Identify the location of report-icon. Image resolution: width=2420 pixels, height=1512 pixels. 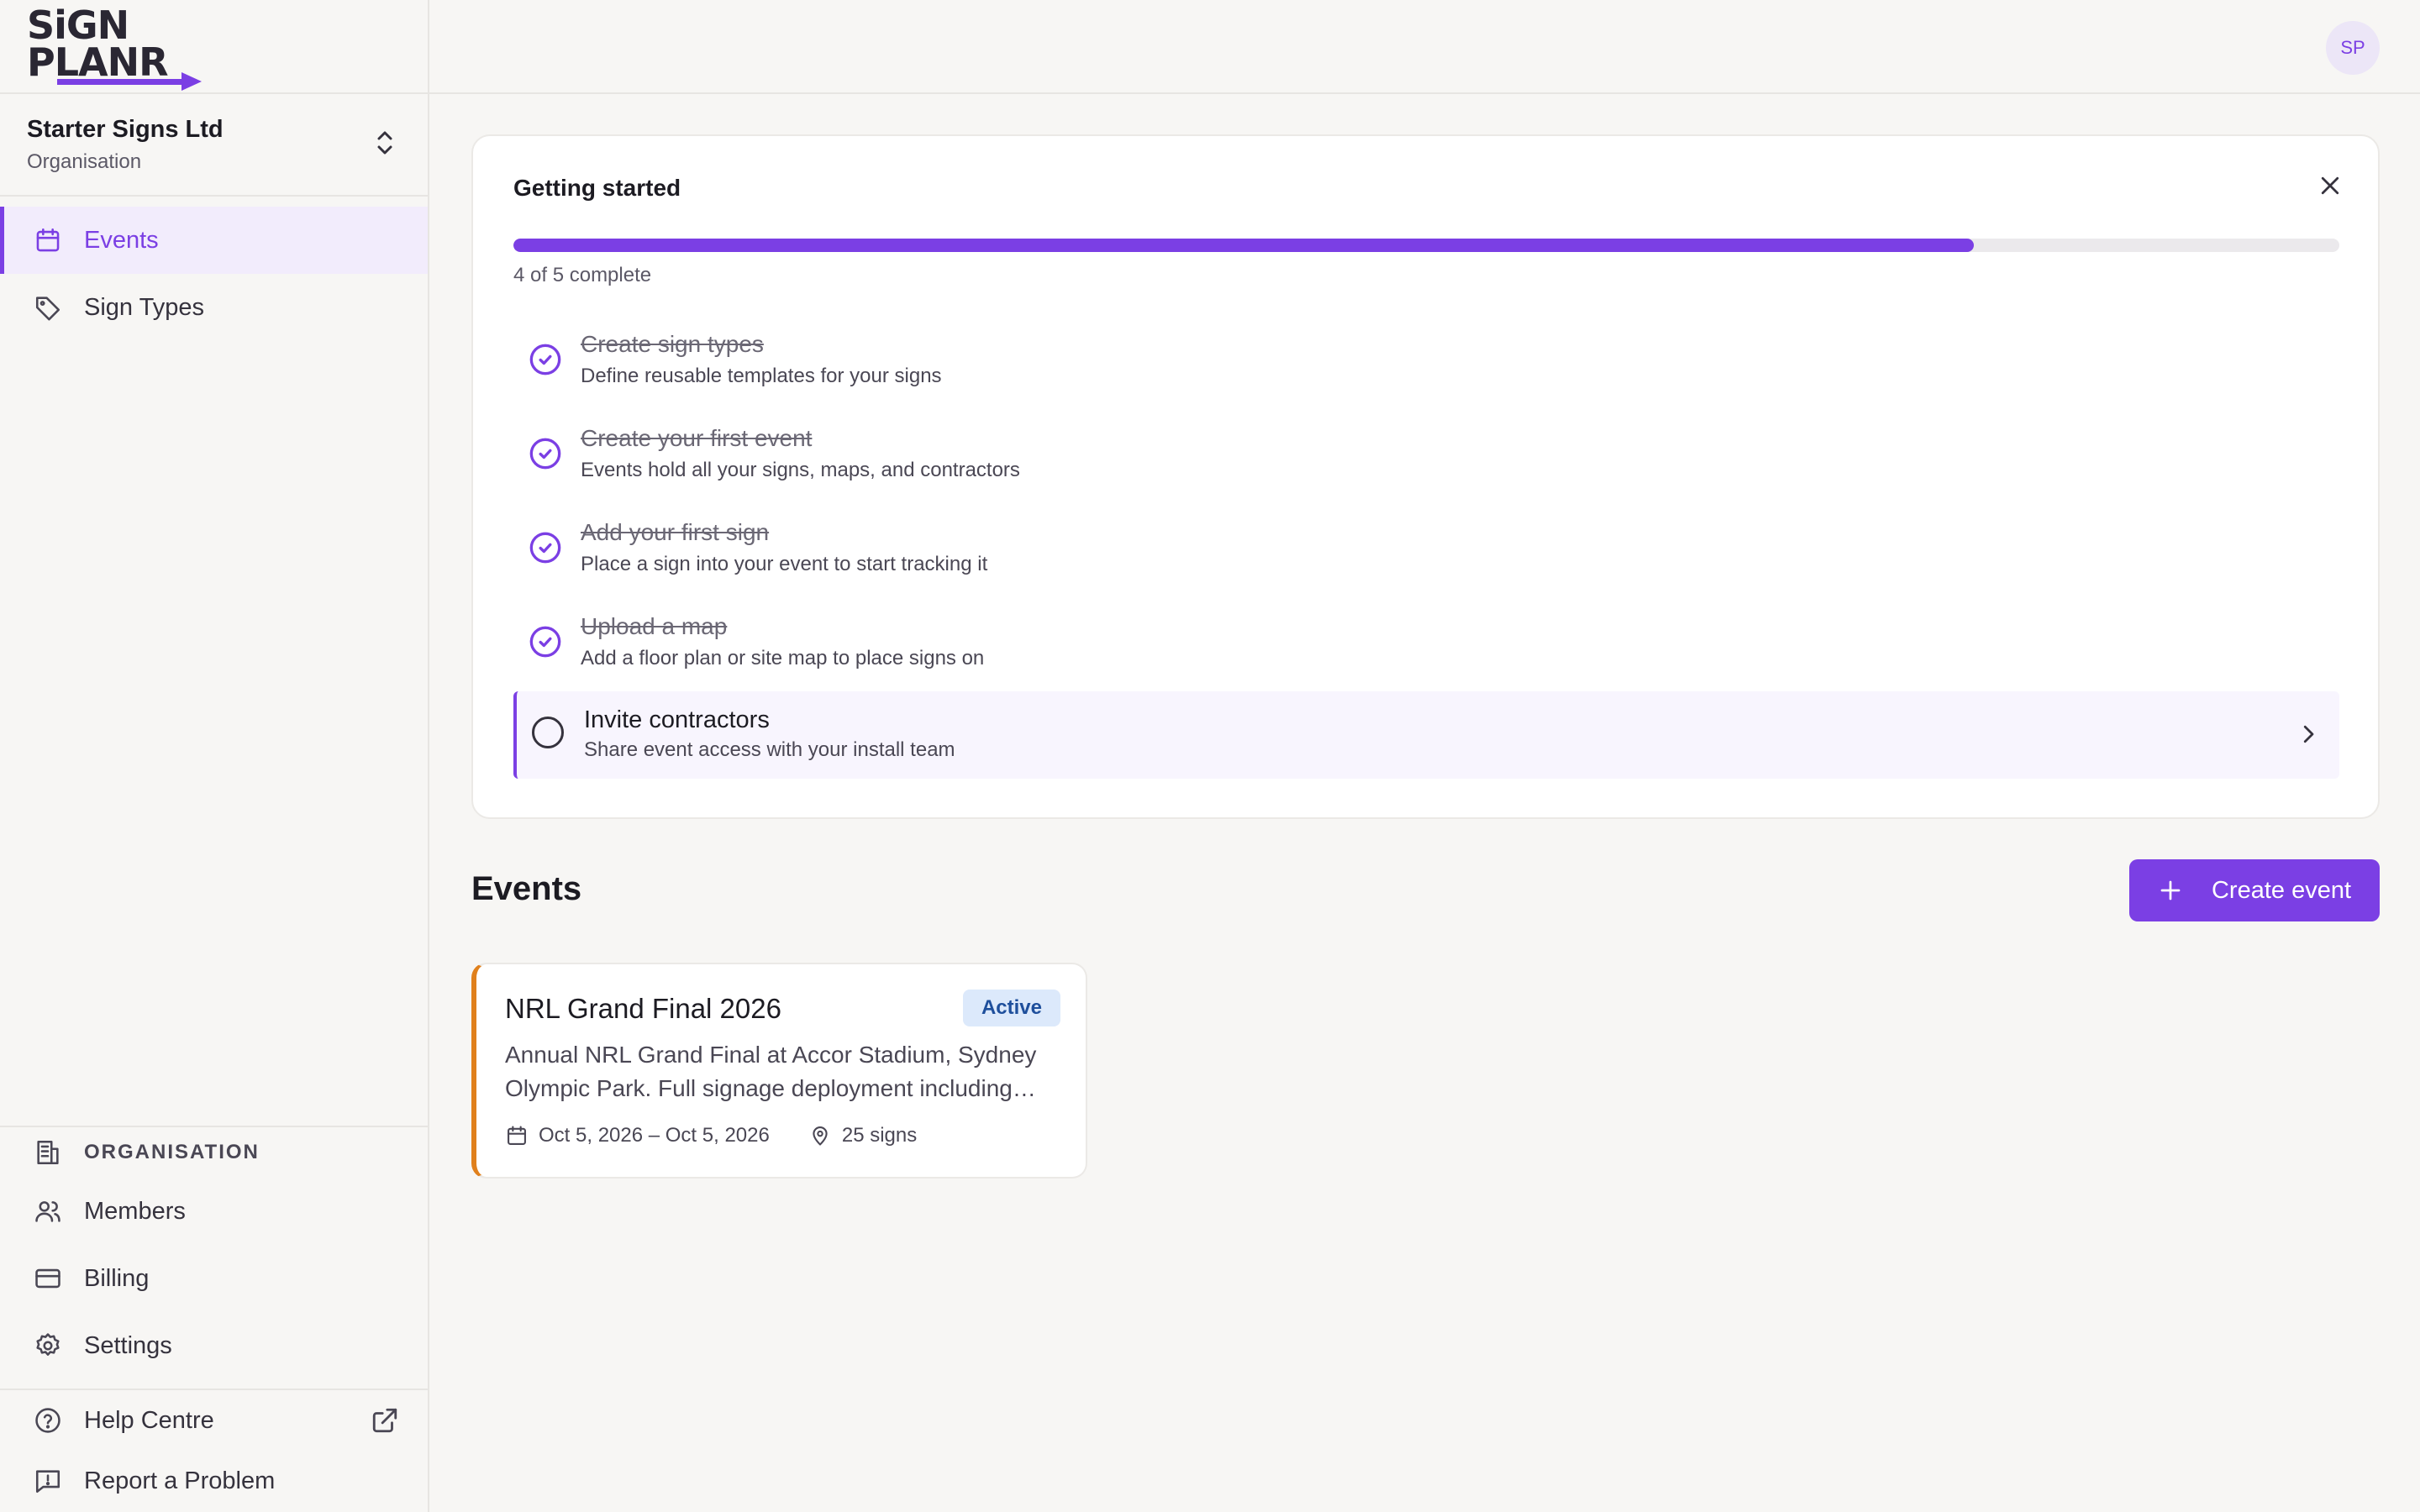
(47, 1482).